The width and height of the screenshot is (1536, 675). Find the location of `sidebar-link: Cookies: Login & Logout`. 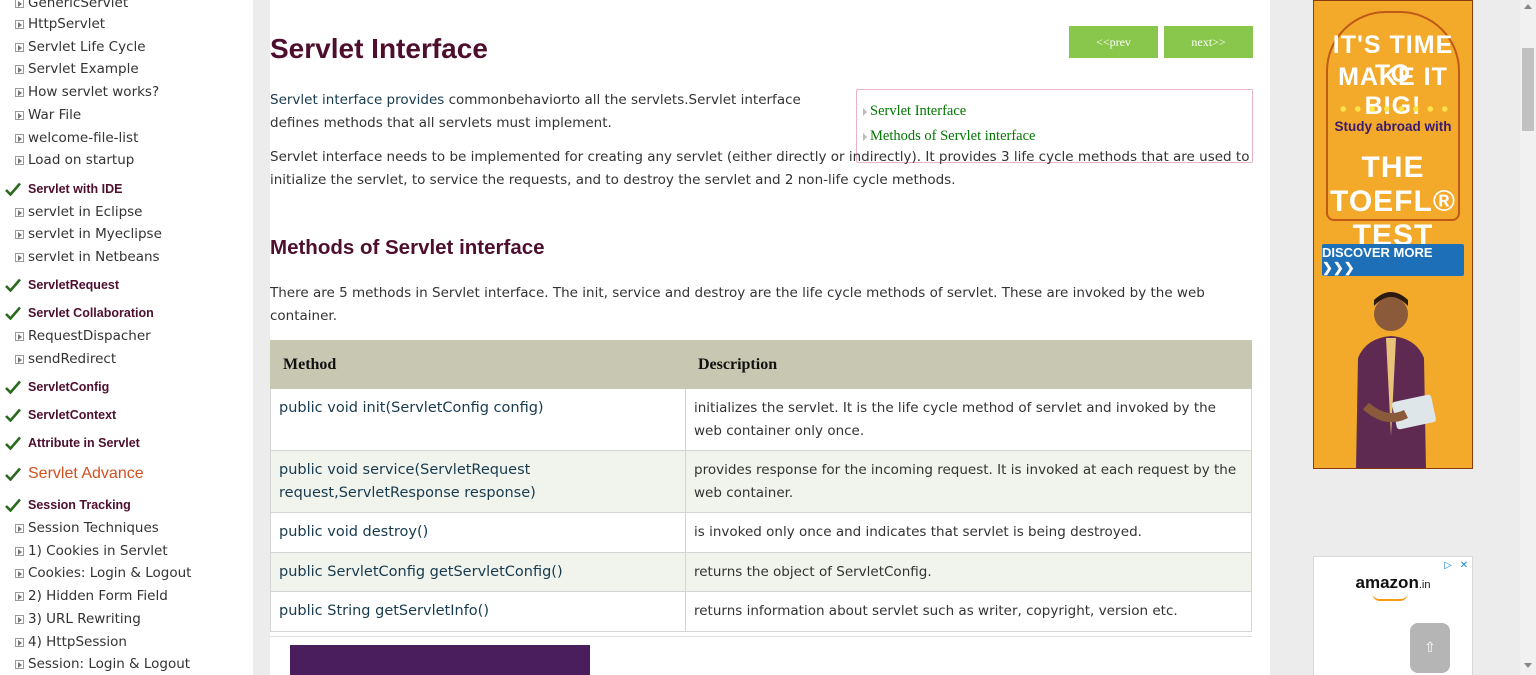

sidebar-link: Cookies: Login & Logout is located at coordinates (126, 573).